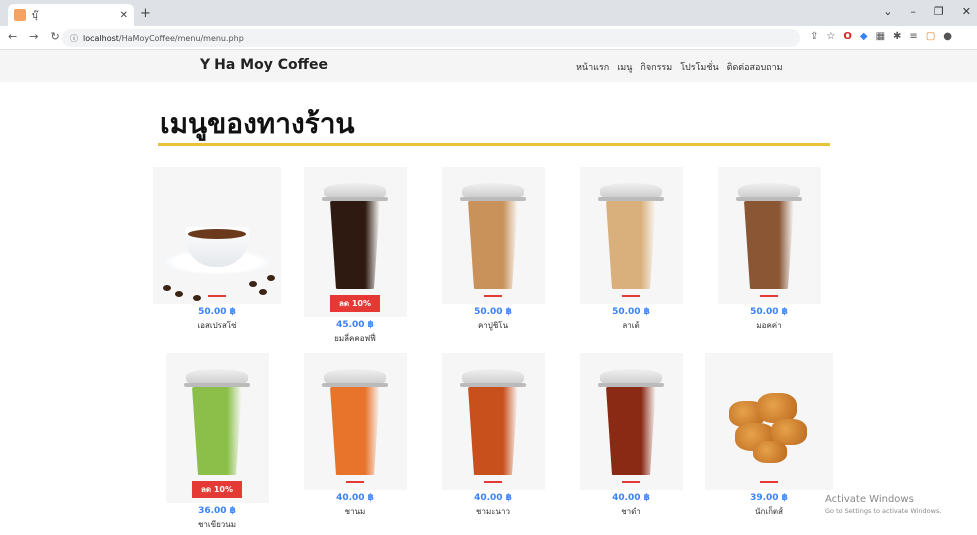  I want to click on menu-item-name: ชาดำ, so click(631, 511).